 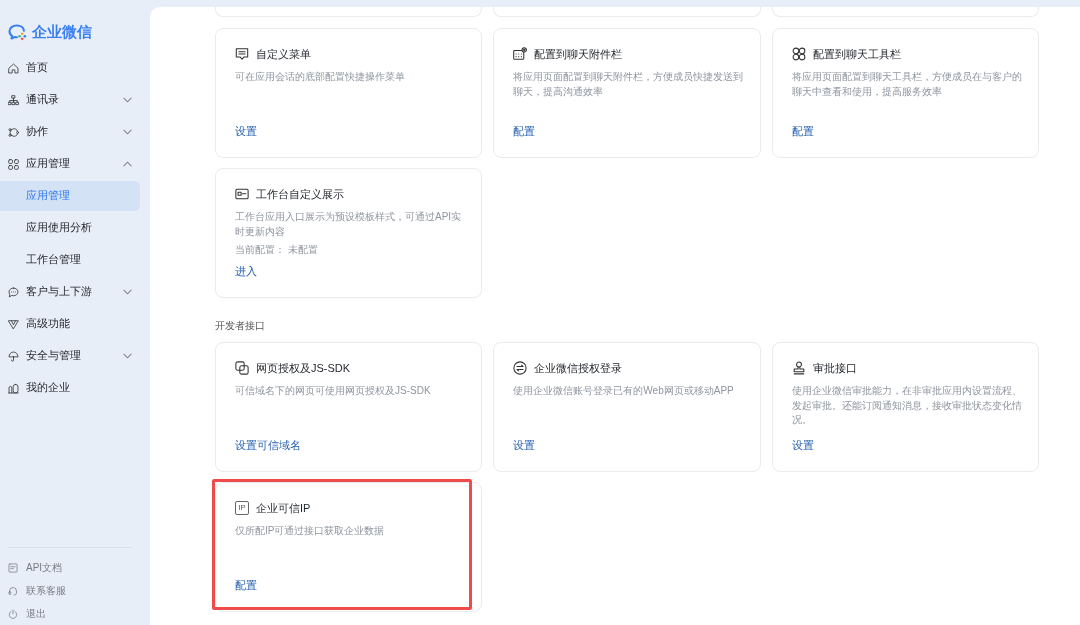 What do you see at coordinates (13, 388) in the screenshot?
I see `buildings-icon` at bounding box center [13, 388].